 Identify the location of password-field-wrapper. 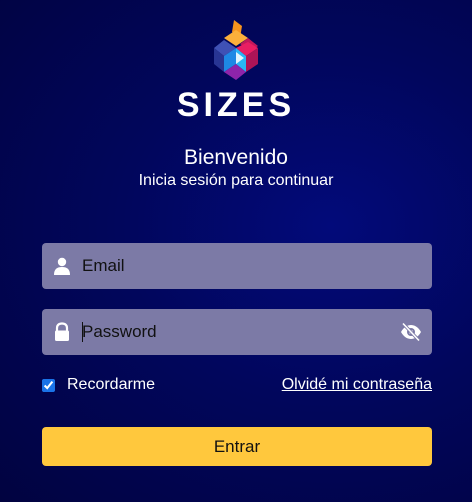
(237, 332).